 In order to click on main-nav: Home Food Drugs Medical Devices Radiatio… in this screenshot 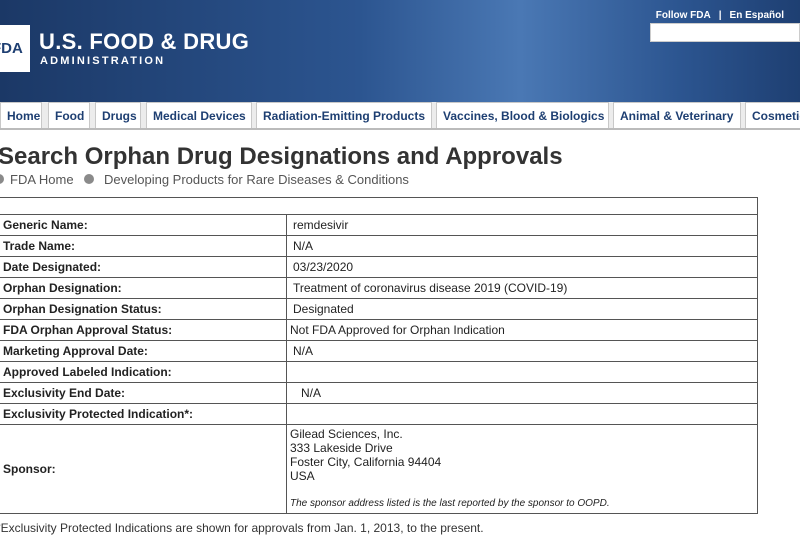, I will do `click(400, 116)`.